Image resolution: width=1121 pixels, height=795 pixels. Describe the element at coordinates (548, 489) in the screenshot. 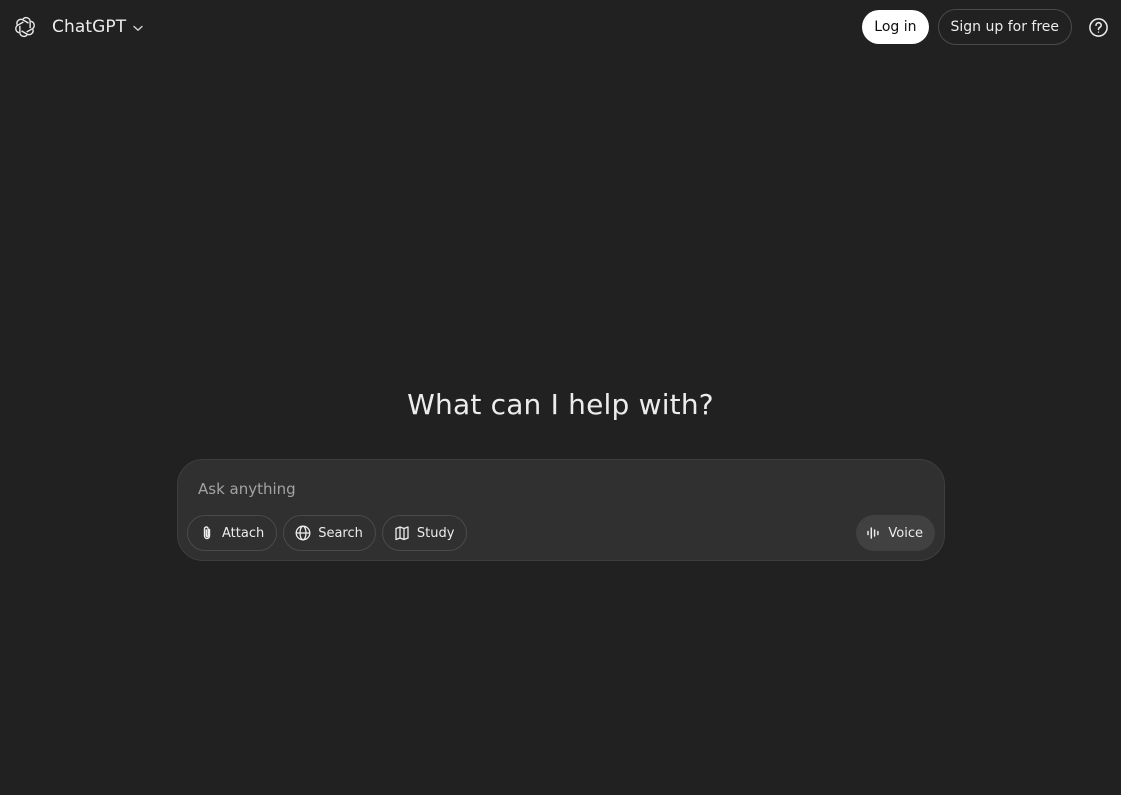

I see `prompt-input` at that location.